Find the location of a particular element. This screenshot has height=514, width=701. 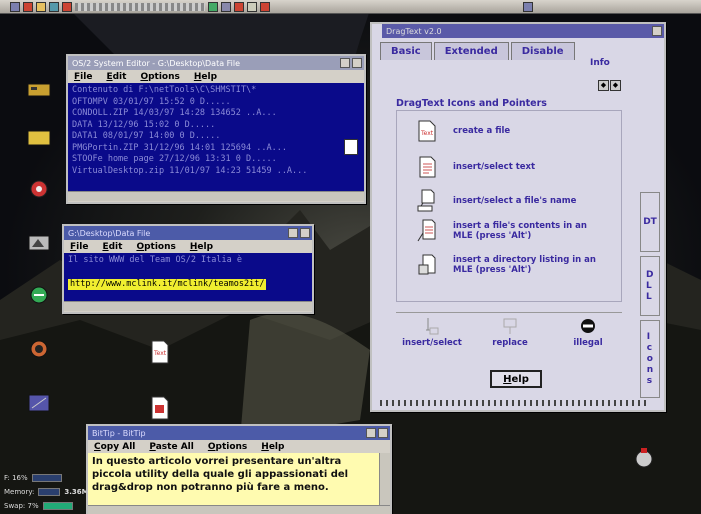

data-file-icon is located at coordinates (160, 408).